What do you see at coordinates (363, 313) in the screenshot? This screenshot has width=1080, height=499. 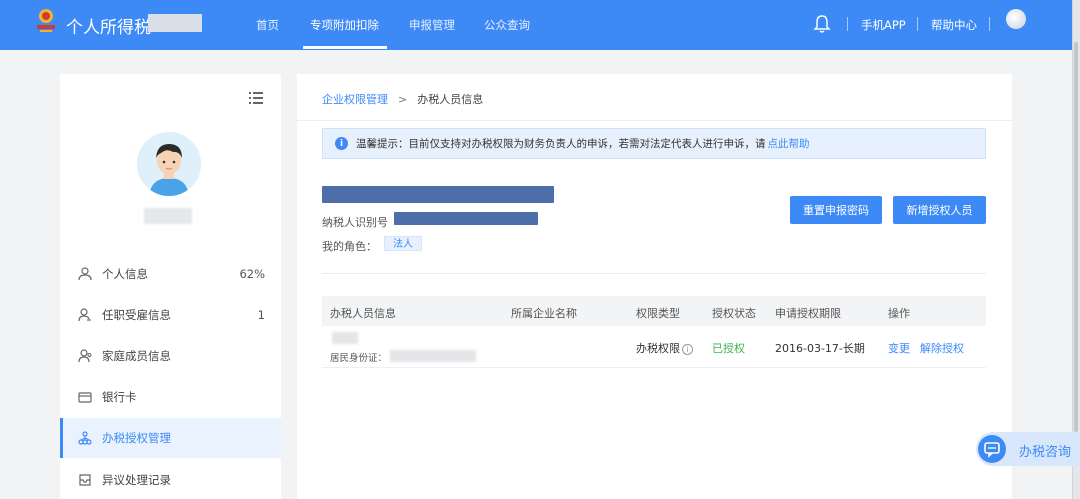 I see `column-header: 办税人员信息` at bounding box center [363, 313].